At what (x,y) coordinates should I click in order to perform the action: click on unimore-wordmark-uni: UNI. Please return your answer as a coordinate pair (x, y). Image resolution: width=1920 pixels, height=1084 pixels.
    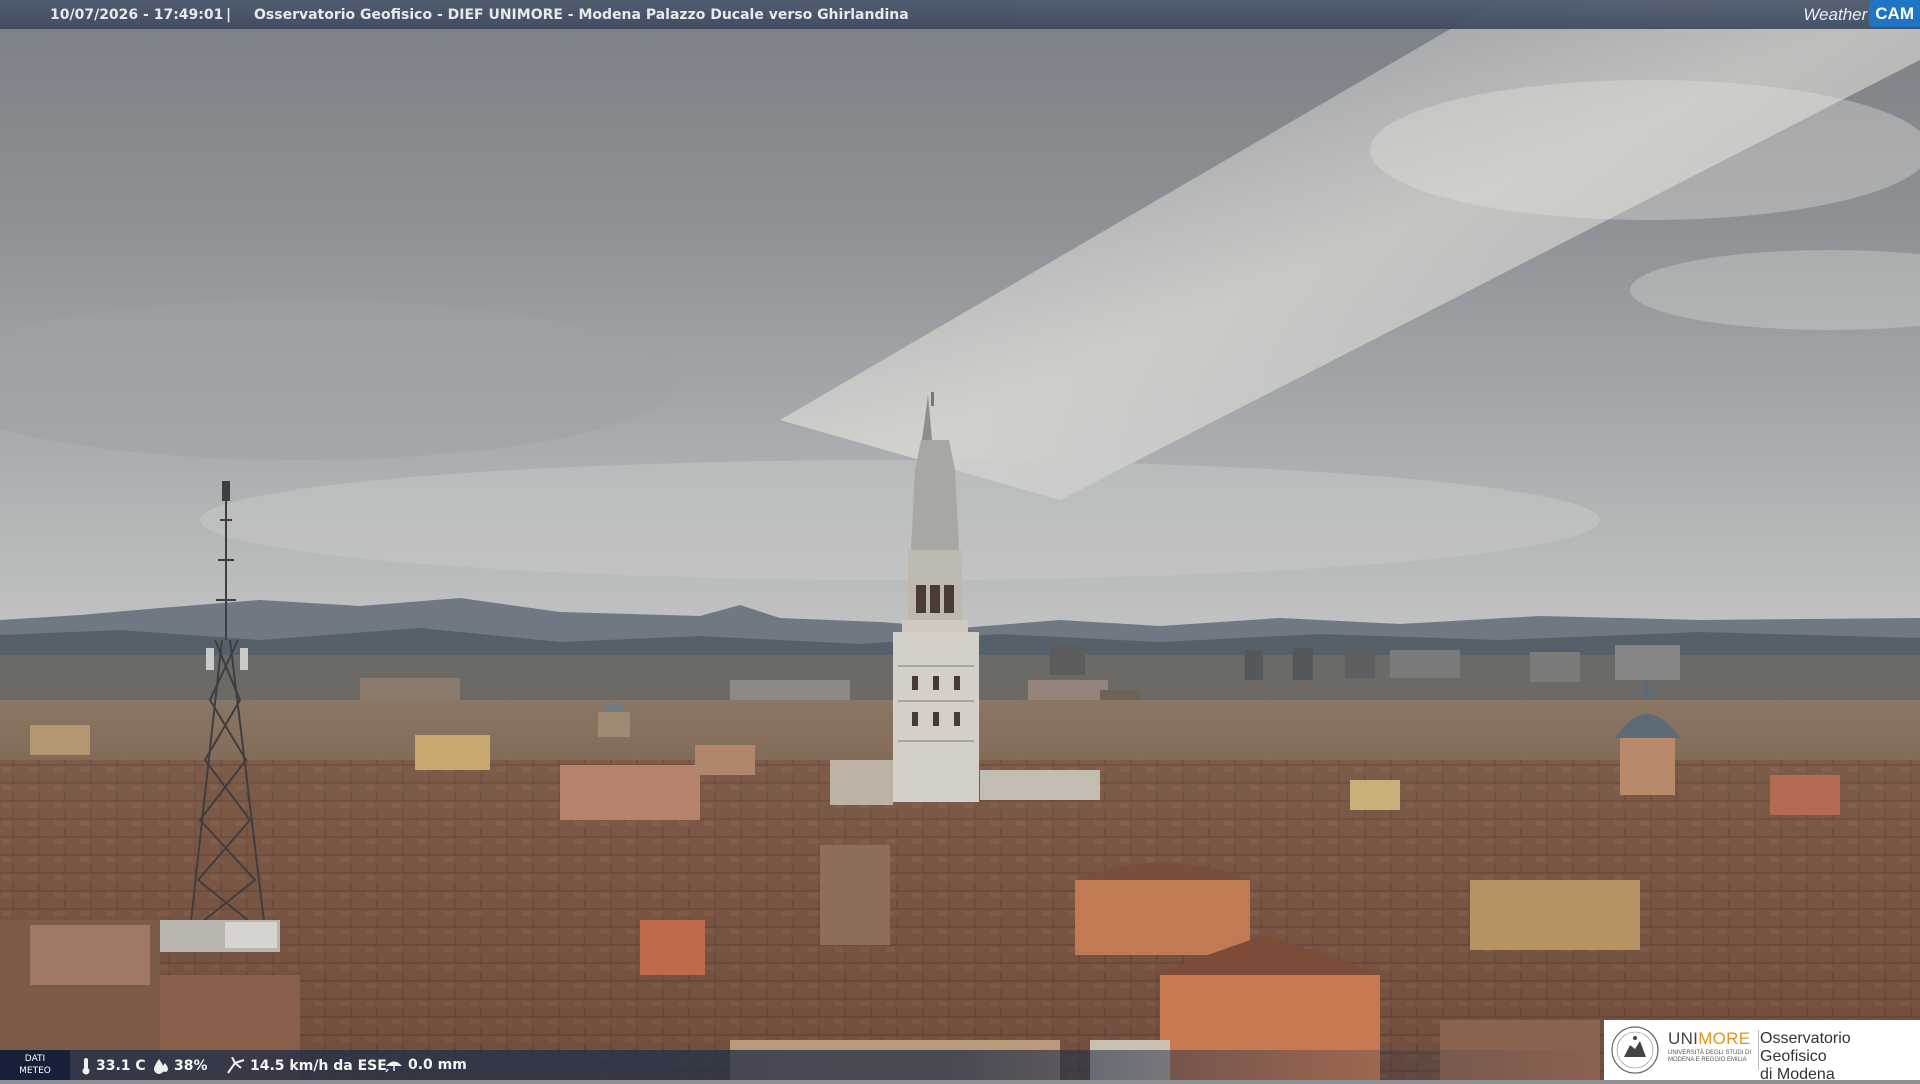
    Looking at the image, I should click on (1683, 1038).